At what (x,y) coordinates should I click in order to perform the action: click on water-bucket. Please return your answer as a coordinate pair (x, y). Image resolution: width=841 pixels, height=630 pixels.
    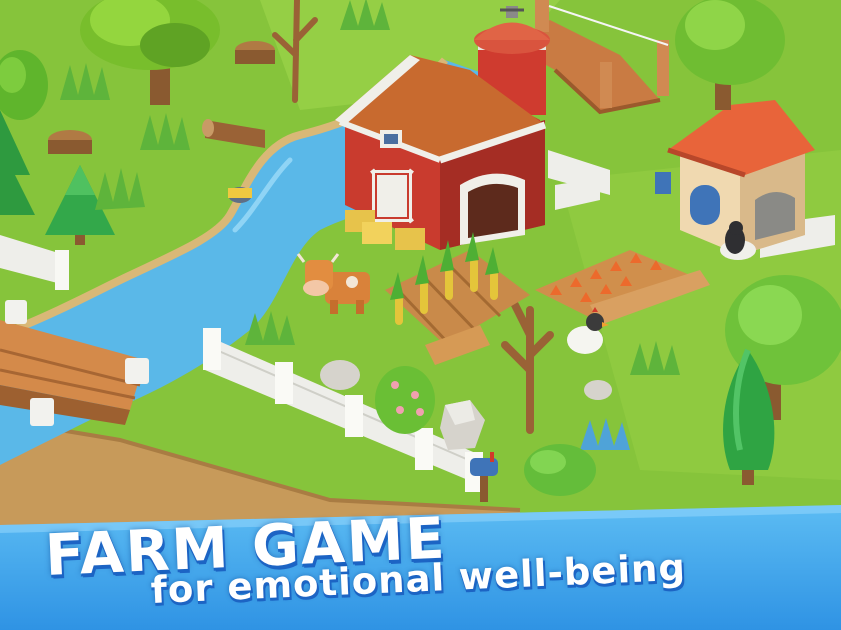
    Looking at the image, I should click on (240, 195).